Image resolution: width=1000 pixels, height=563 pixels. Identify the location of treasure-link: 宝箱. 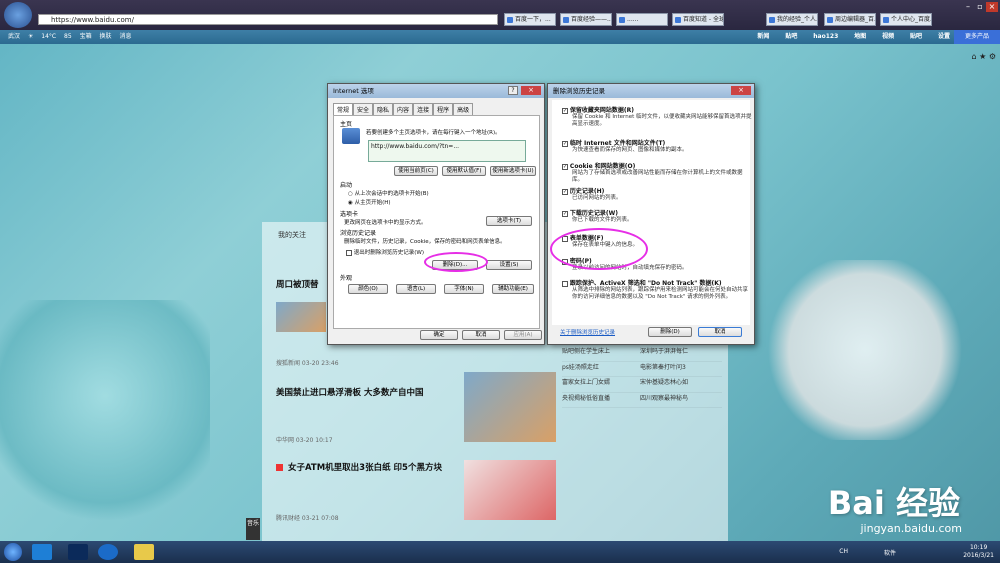
(86, 36).